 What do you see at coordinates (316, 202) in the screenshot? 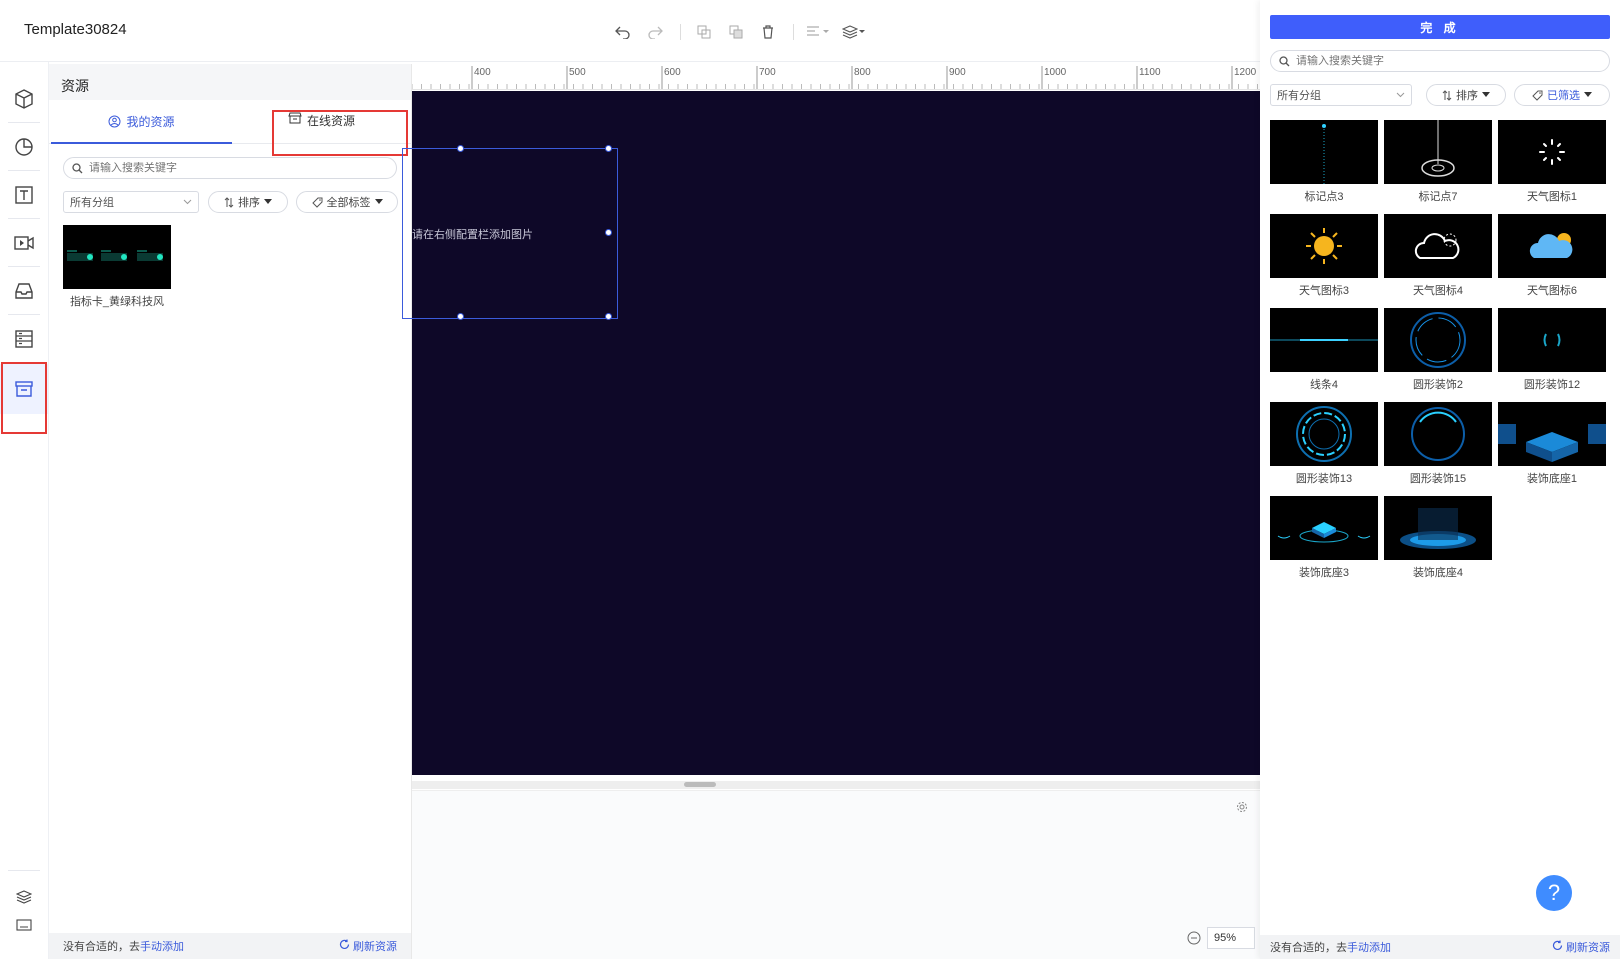
I see `tag-icon` at bounding box center [316, 202].